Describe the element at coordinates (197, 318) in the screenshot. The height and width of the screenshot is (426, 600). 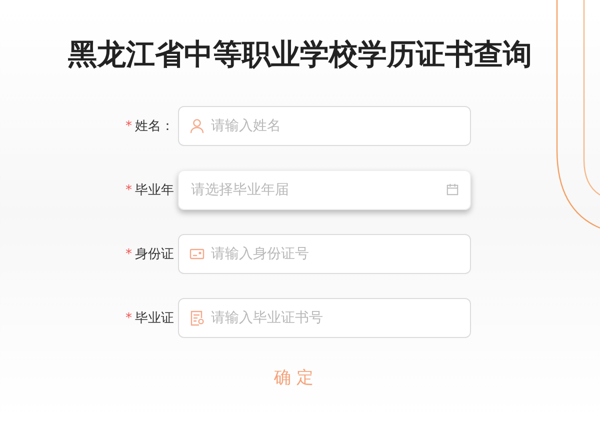
I see `certificate-icon` at that location.